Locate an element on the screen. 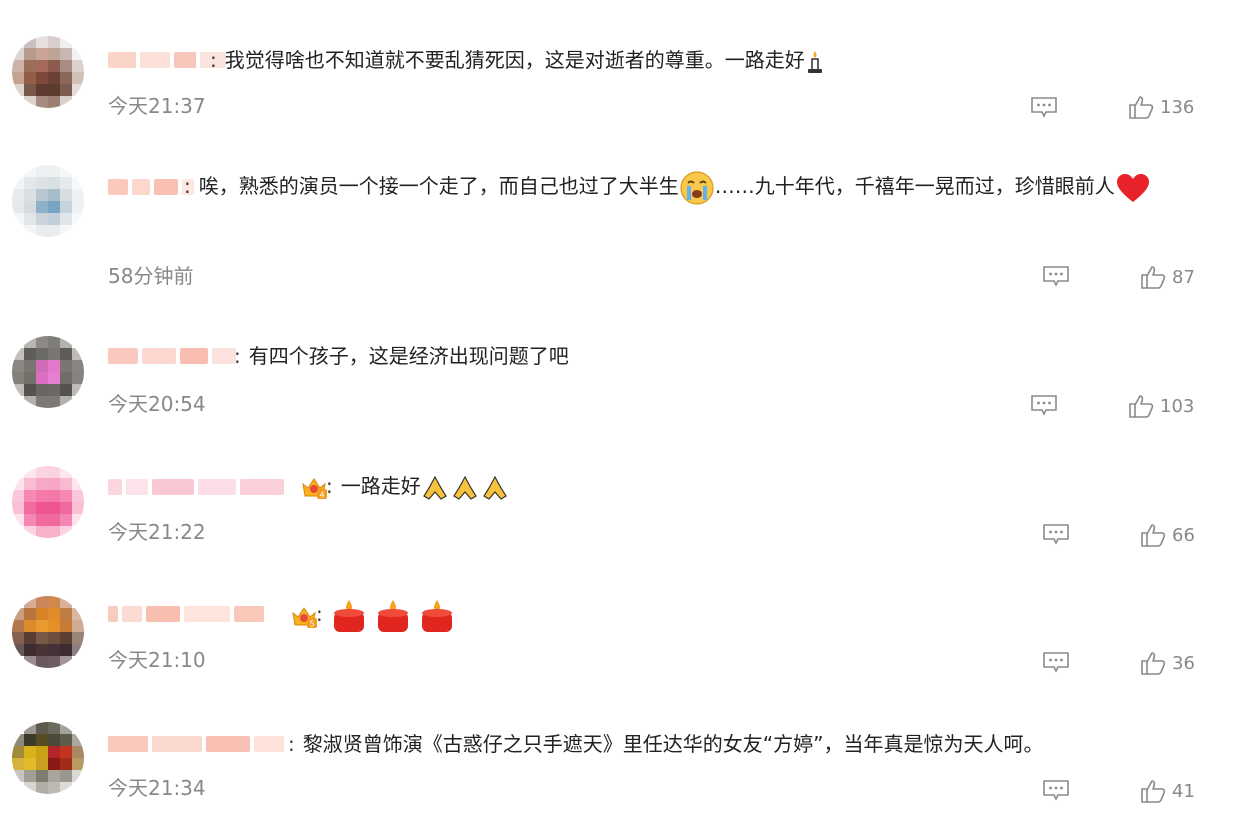 This screenshot has width=1257, height=837. comment-text: : 黎淑贤曾饰演《古惑仔之只手遮天》里任达华的女友“方婷”，当年真是惊为天人呵。 is located at coordinates (666, 744).